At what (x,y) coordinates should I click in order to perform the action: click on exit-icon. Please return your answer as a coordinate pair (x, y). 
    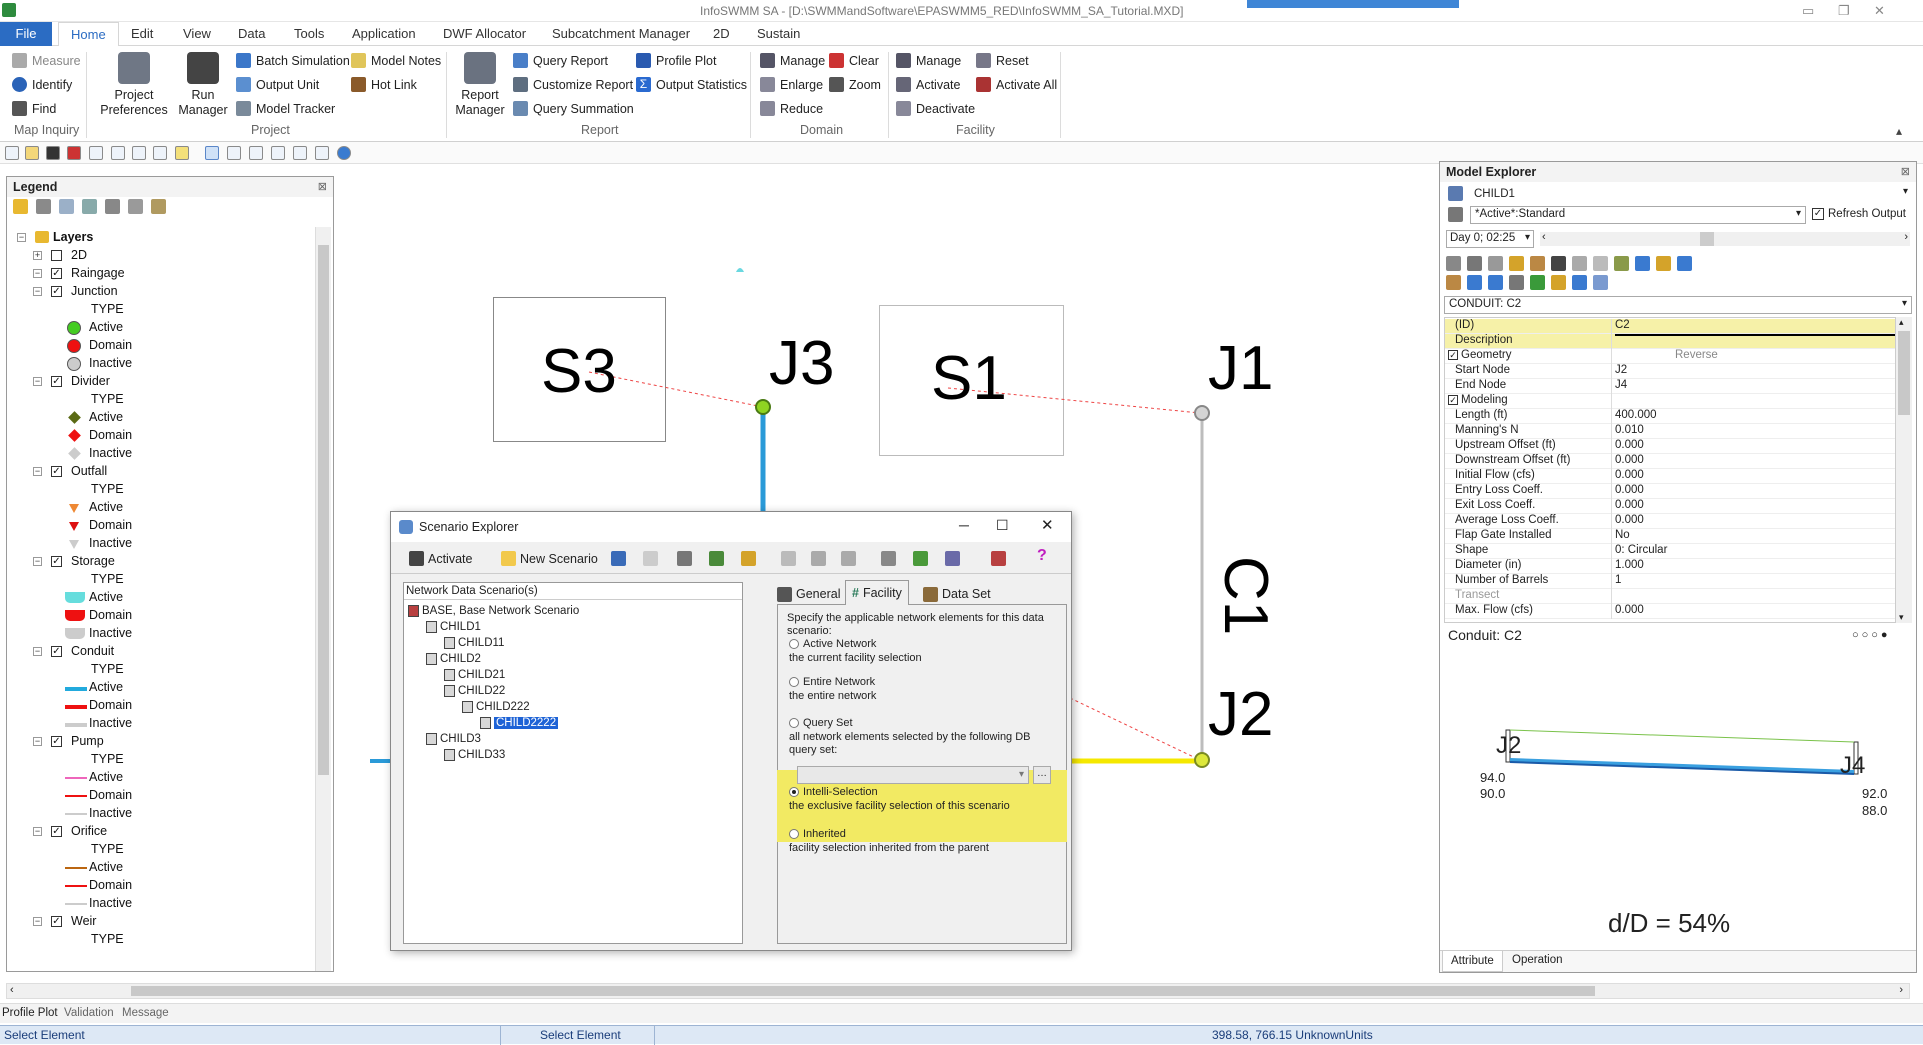
    Looking at the image, I should click on (998, 558).